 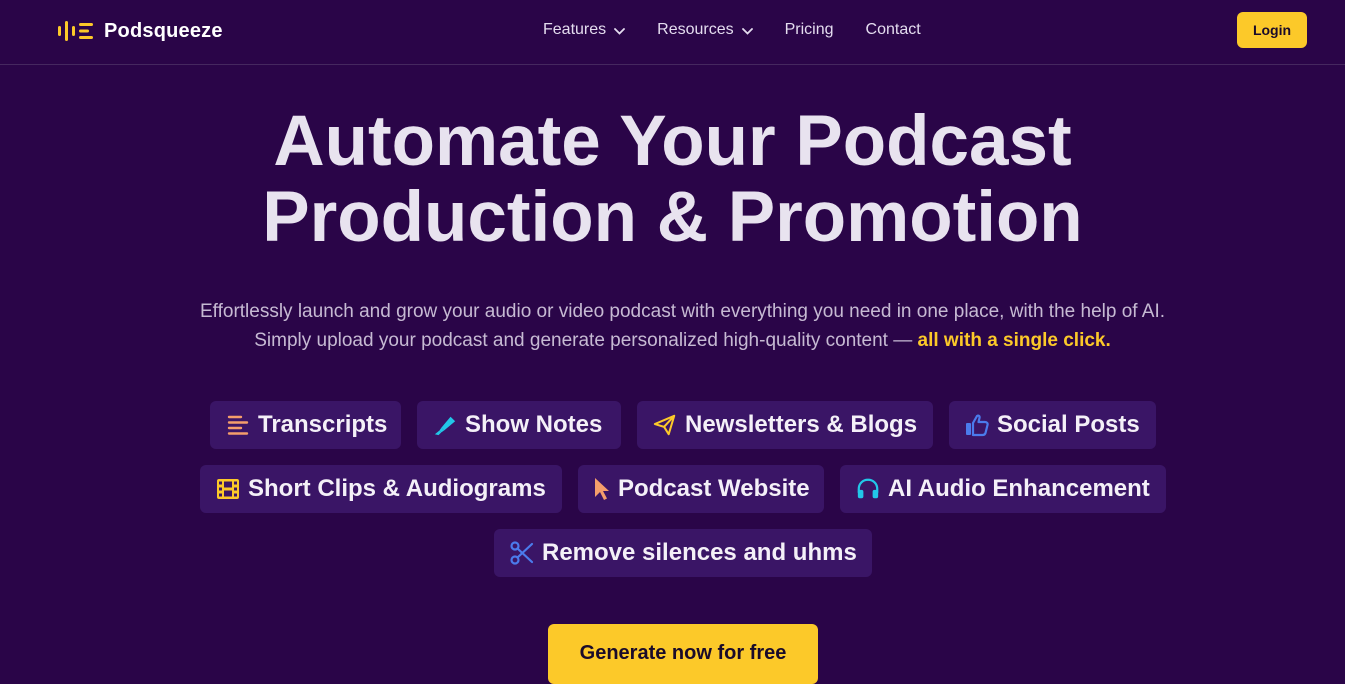 What do you see at coordinates (575, 29) in the screenshot?
I see `nav-item-label: Features` at bounding box center [575, 29].